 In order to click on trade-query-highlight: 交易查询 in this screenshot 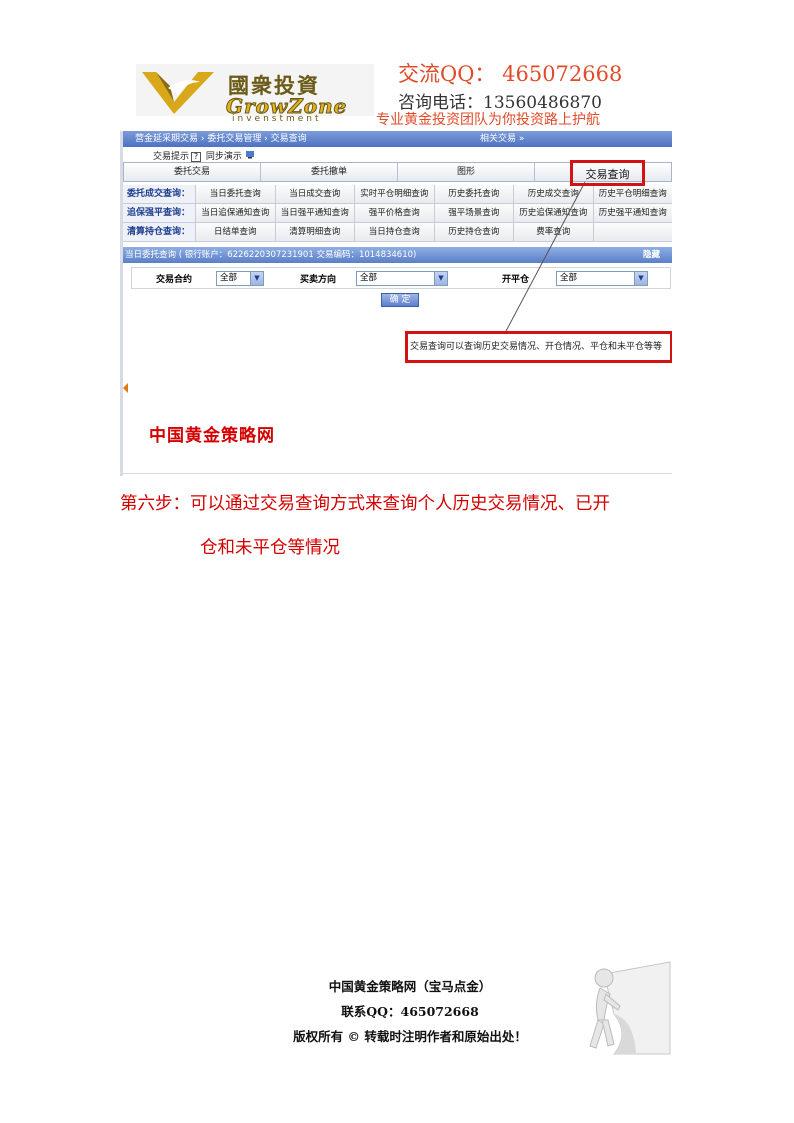, I will do `click(607, 173)`.